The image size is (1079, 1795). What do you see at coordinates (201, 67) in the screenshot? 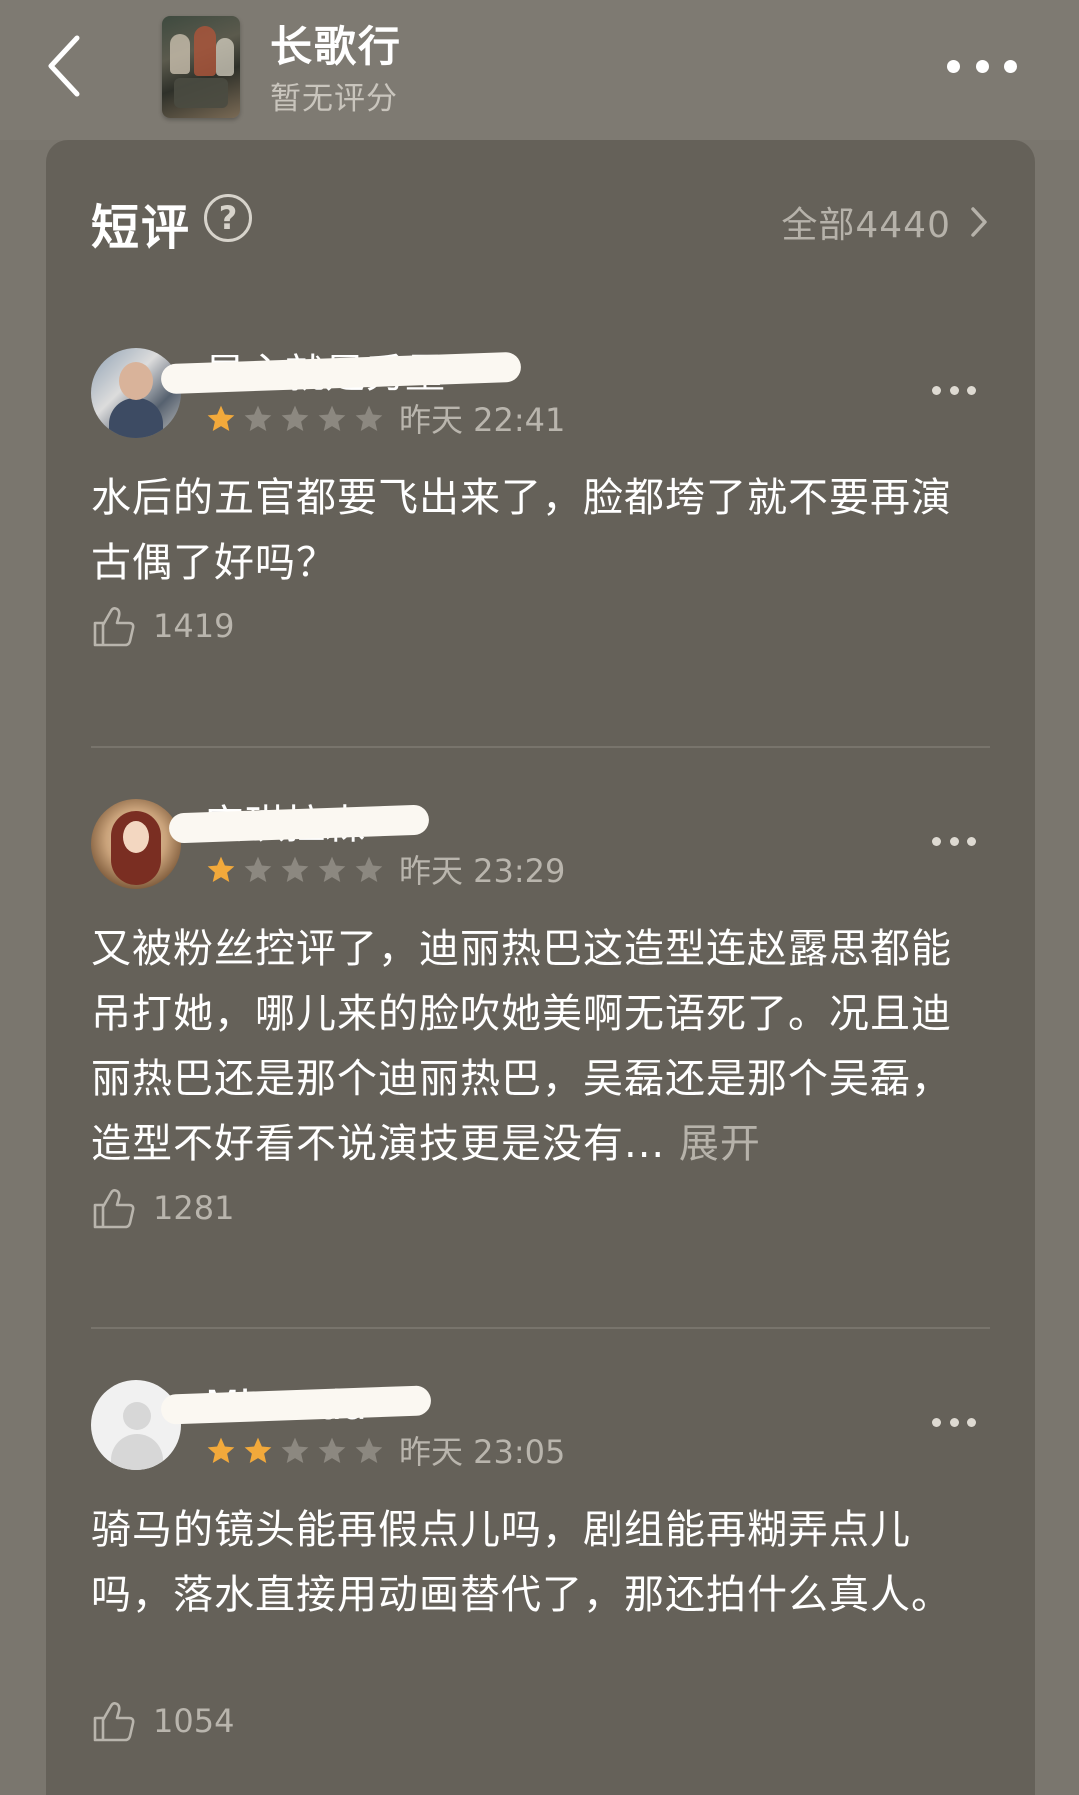
I see `drama-poster-thumbnail` at bounding box center [201, 67].